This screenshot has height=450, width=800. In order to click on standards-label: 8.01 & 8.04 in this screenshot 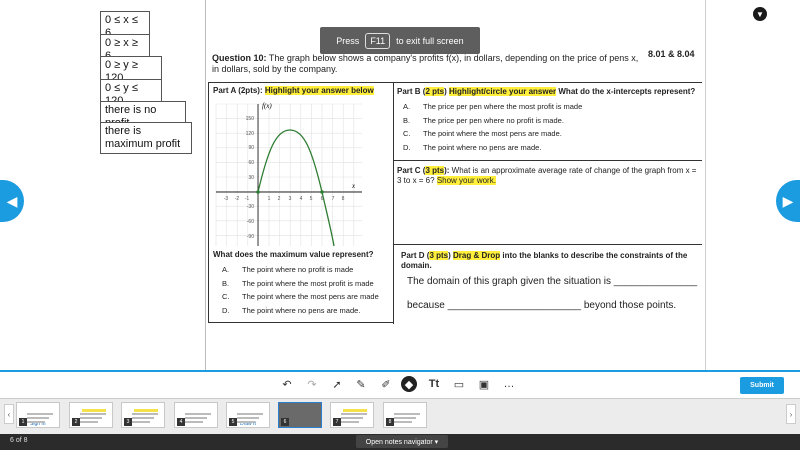, I will do `click(671, 54)`.